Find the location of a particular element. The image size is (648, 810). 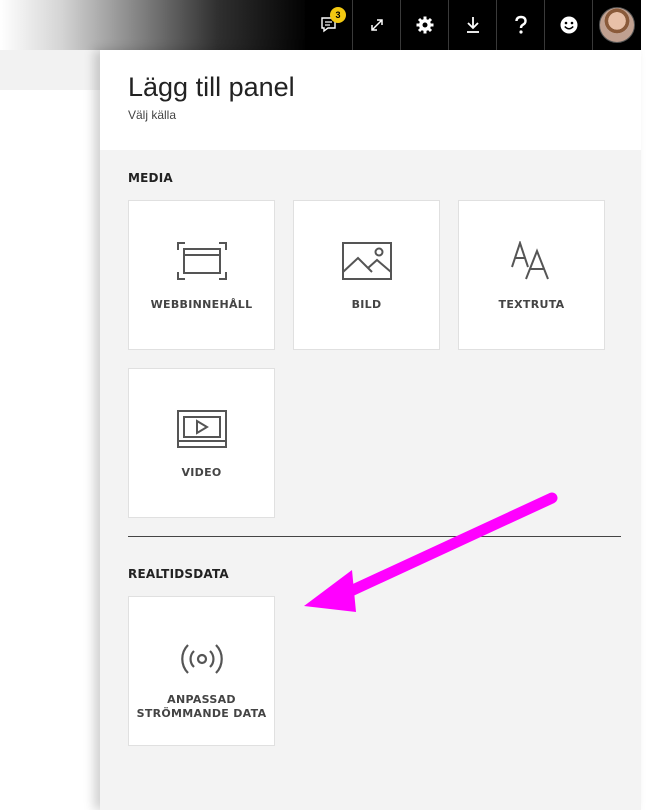

tile-label: VIDEO is located at coordinates (201, 472).